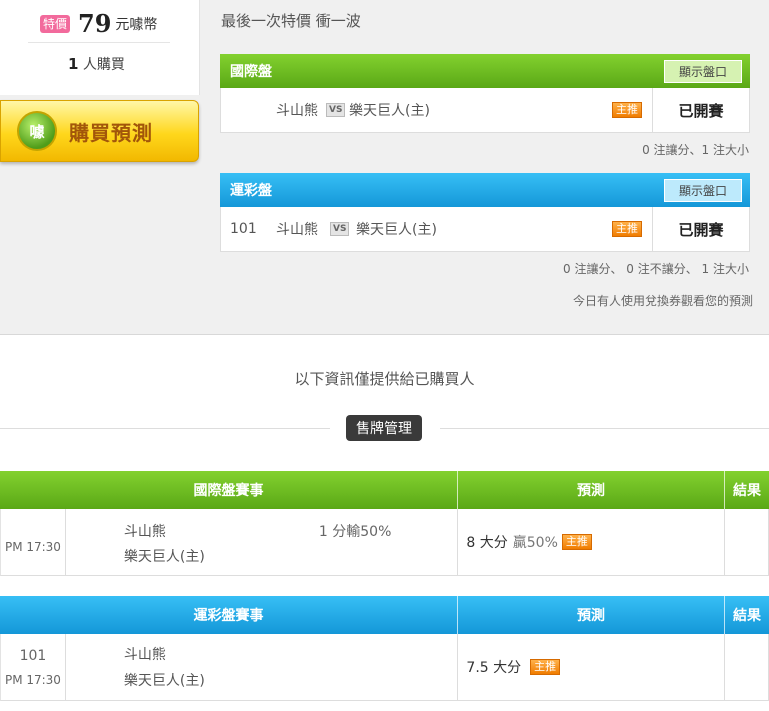  I want to click on price-row: 特價 79 元噱幣, so click(98, 23).